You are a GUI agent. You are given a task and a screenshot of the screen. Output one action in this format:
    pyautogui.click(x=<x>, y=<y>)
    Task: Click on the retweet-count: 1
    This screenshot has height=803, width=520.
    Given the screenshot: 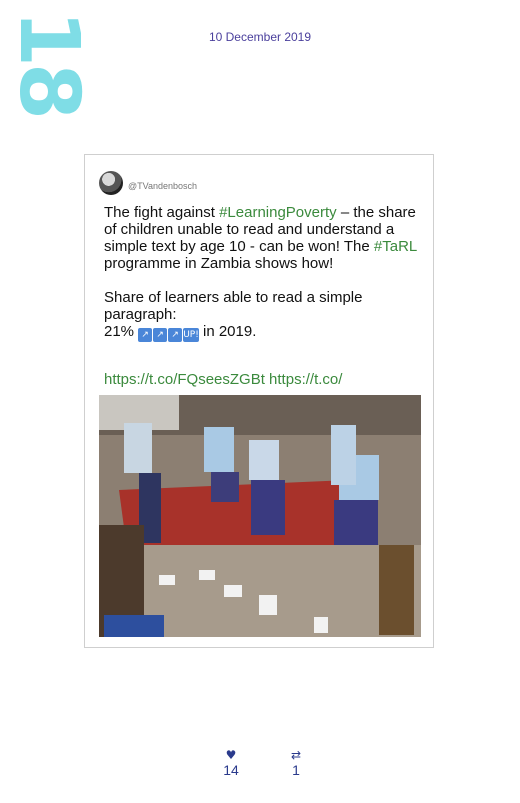 What is the action you would take?
    pyautogui.click(x=296, y=770)
    